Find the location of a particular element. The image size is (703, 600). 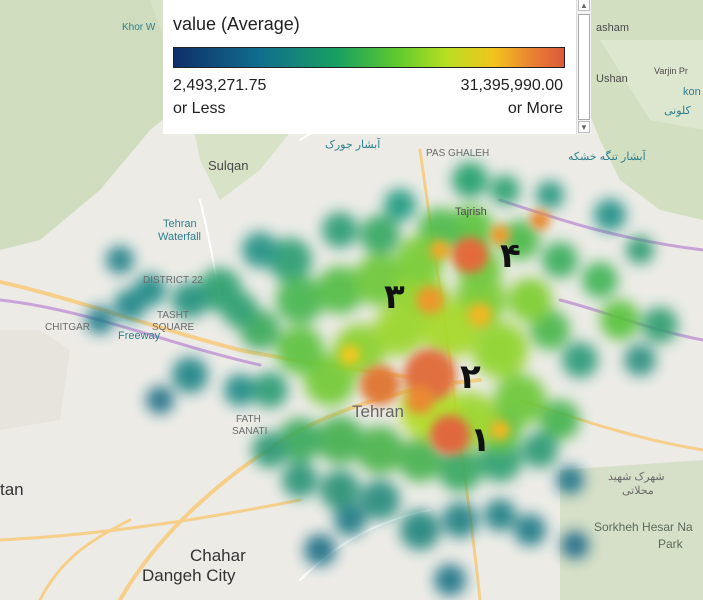

legend-scrollbar: ▲ ▼ is located at coordinates (583, 67).